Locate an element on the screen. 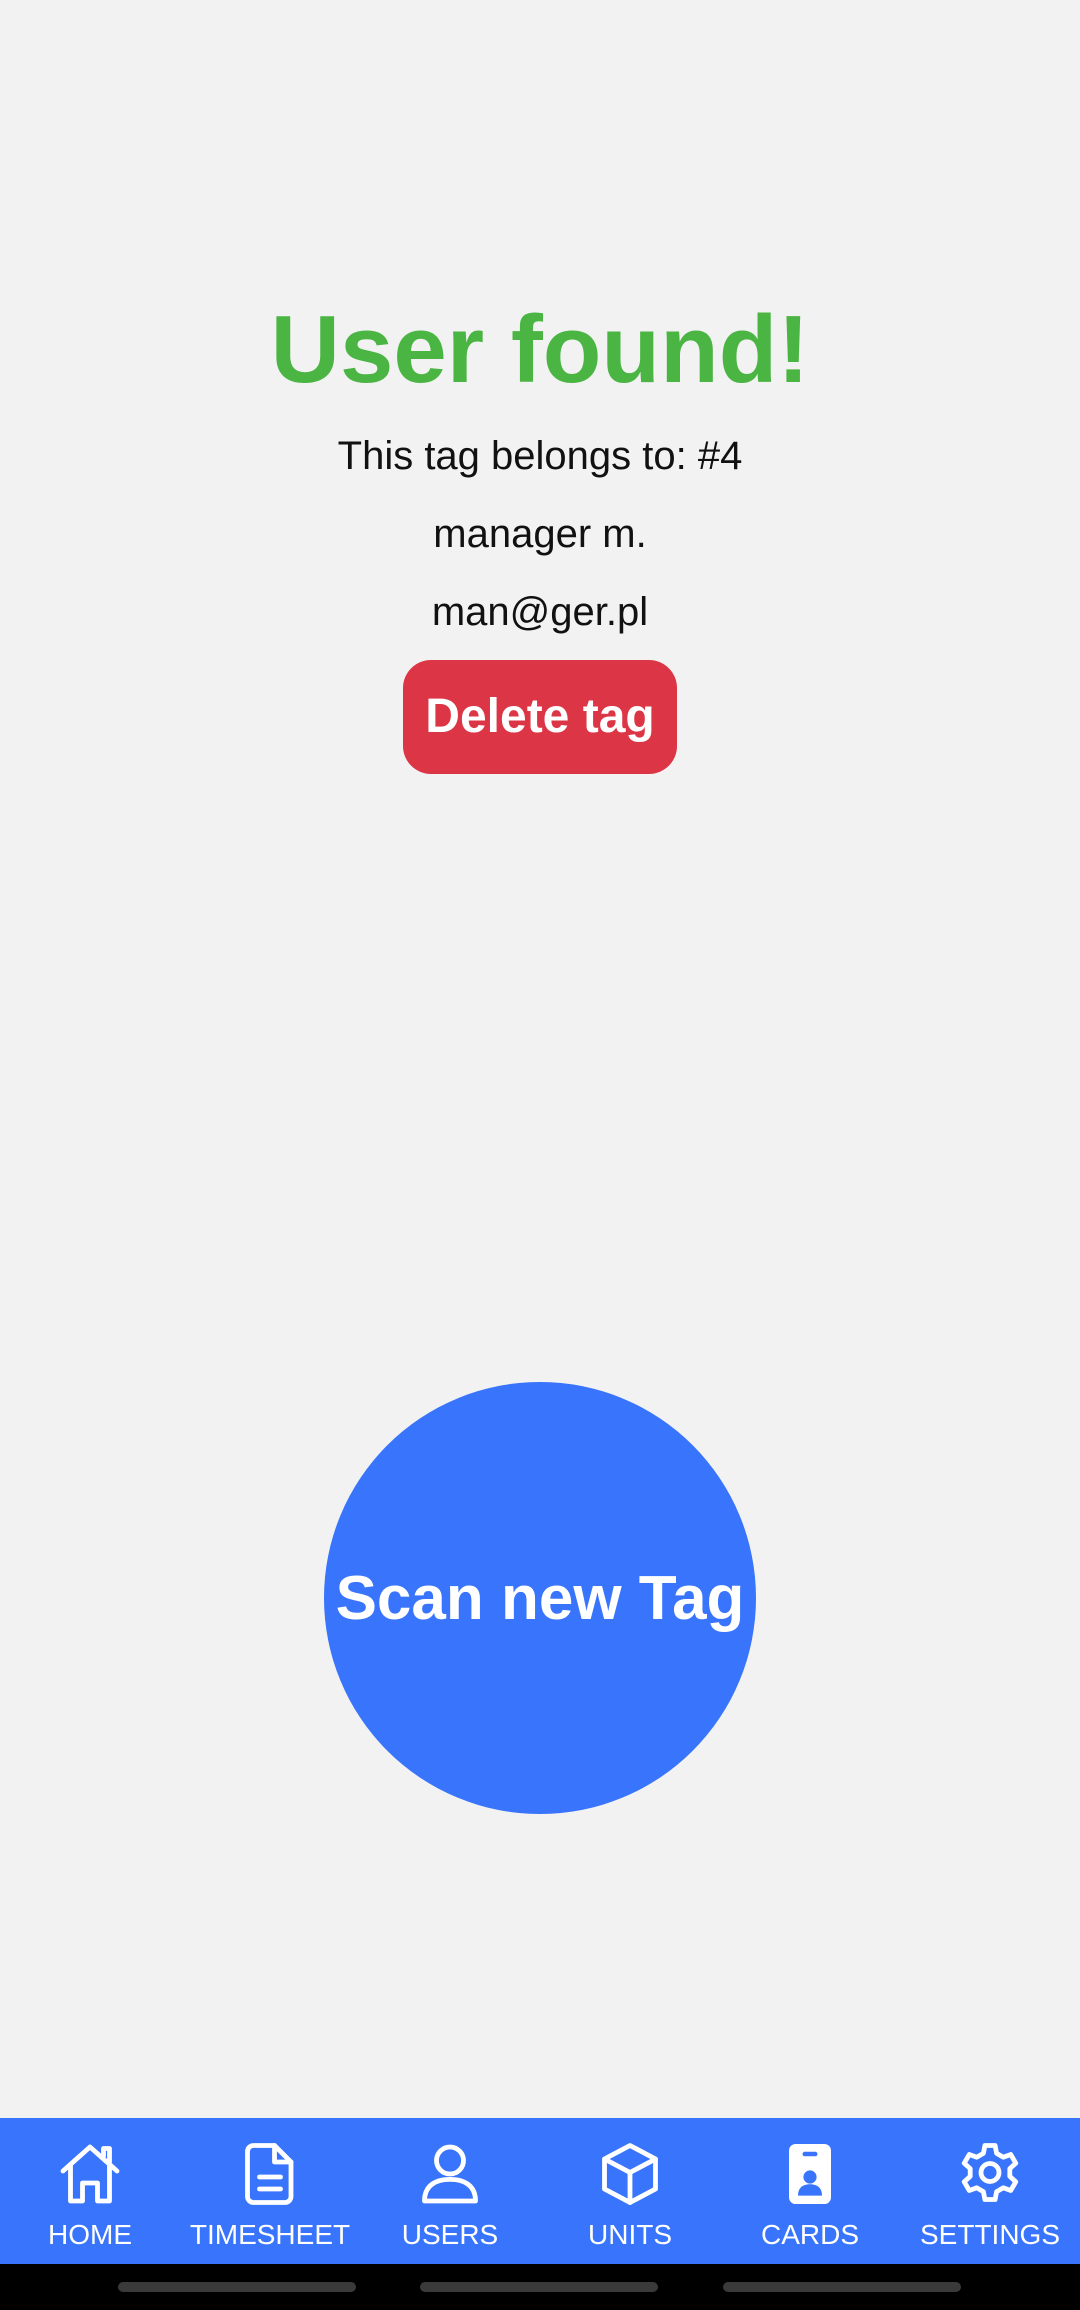 The width and height of the screenshot is (1080, 2310). scan-new-tag-button: Scan new Tag is located at coordinates (540, 1598).